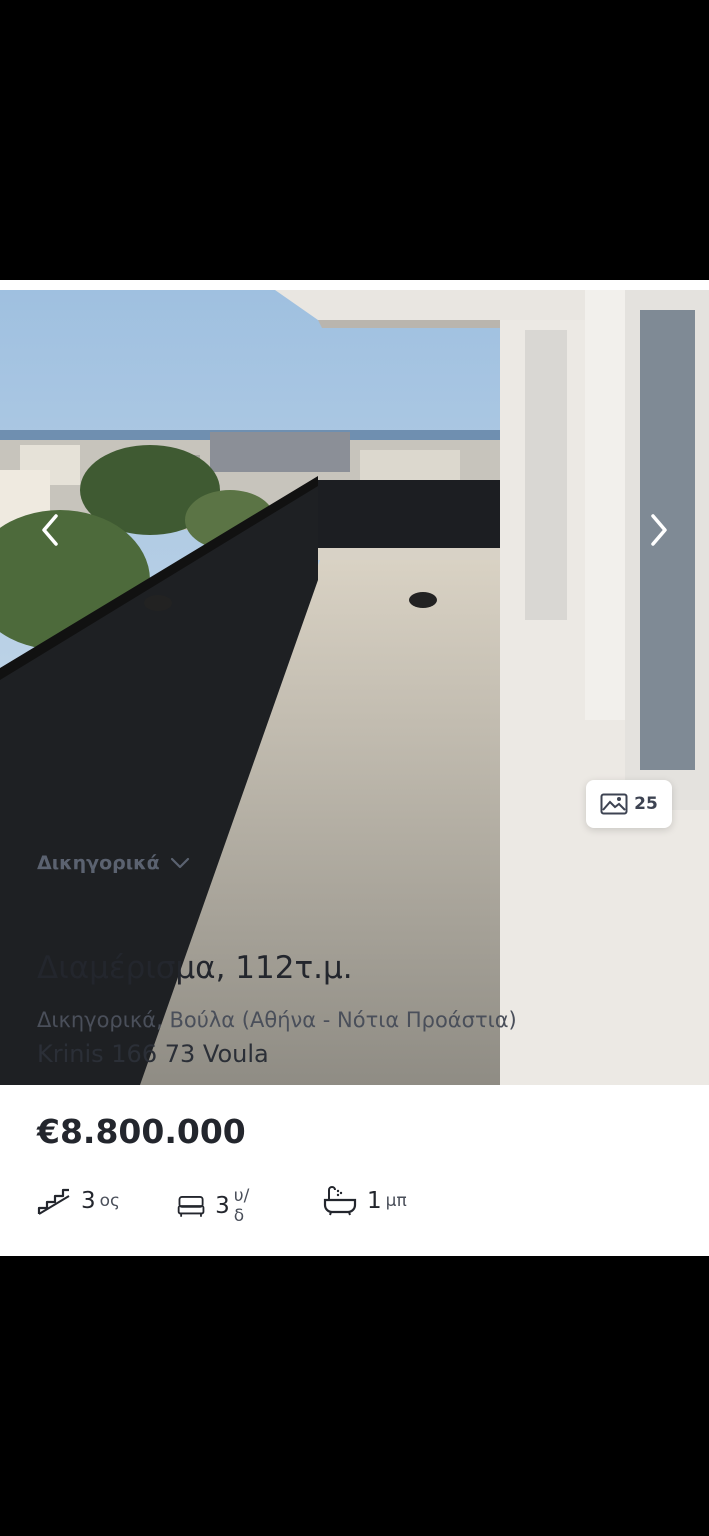 This screenshot has height=1536, width=709. Describe the element at coordinates (110, 1201) in the screenshot. I see `floor-unit: ος` at that location.